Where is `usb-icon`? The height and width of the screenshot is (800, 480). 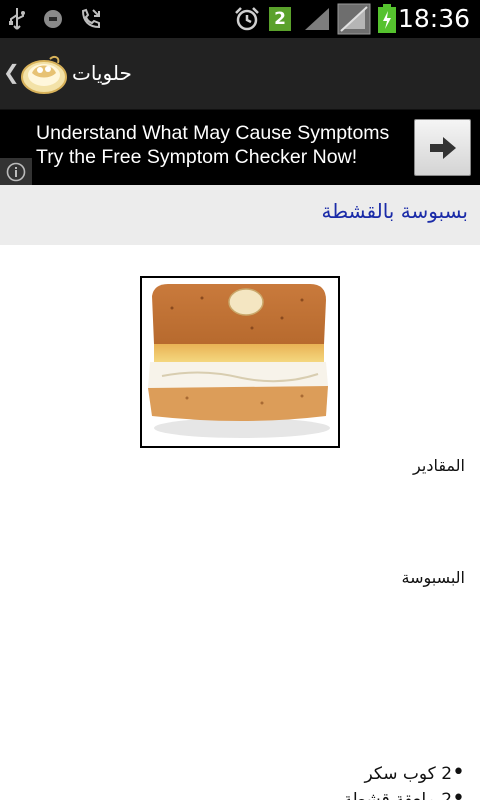 usb-icon is located at coordinates (17, 19).